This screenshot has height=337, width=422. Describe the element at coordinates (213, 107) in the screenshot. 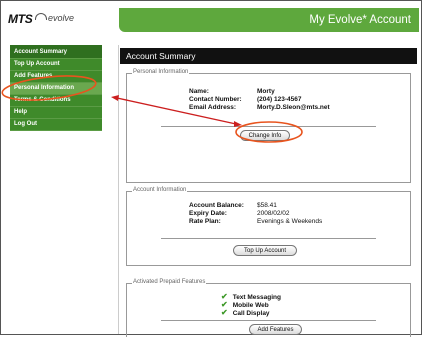

I see `email-label: Email Address:` at that location.